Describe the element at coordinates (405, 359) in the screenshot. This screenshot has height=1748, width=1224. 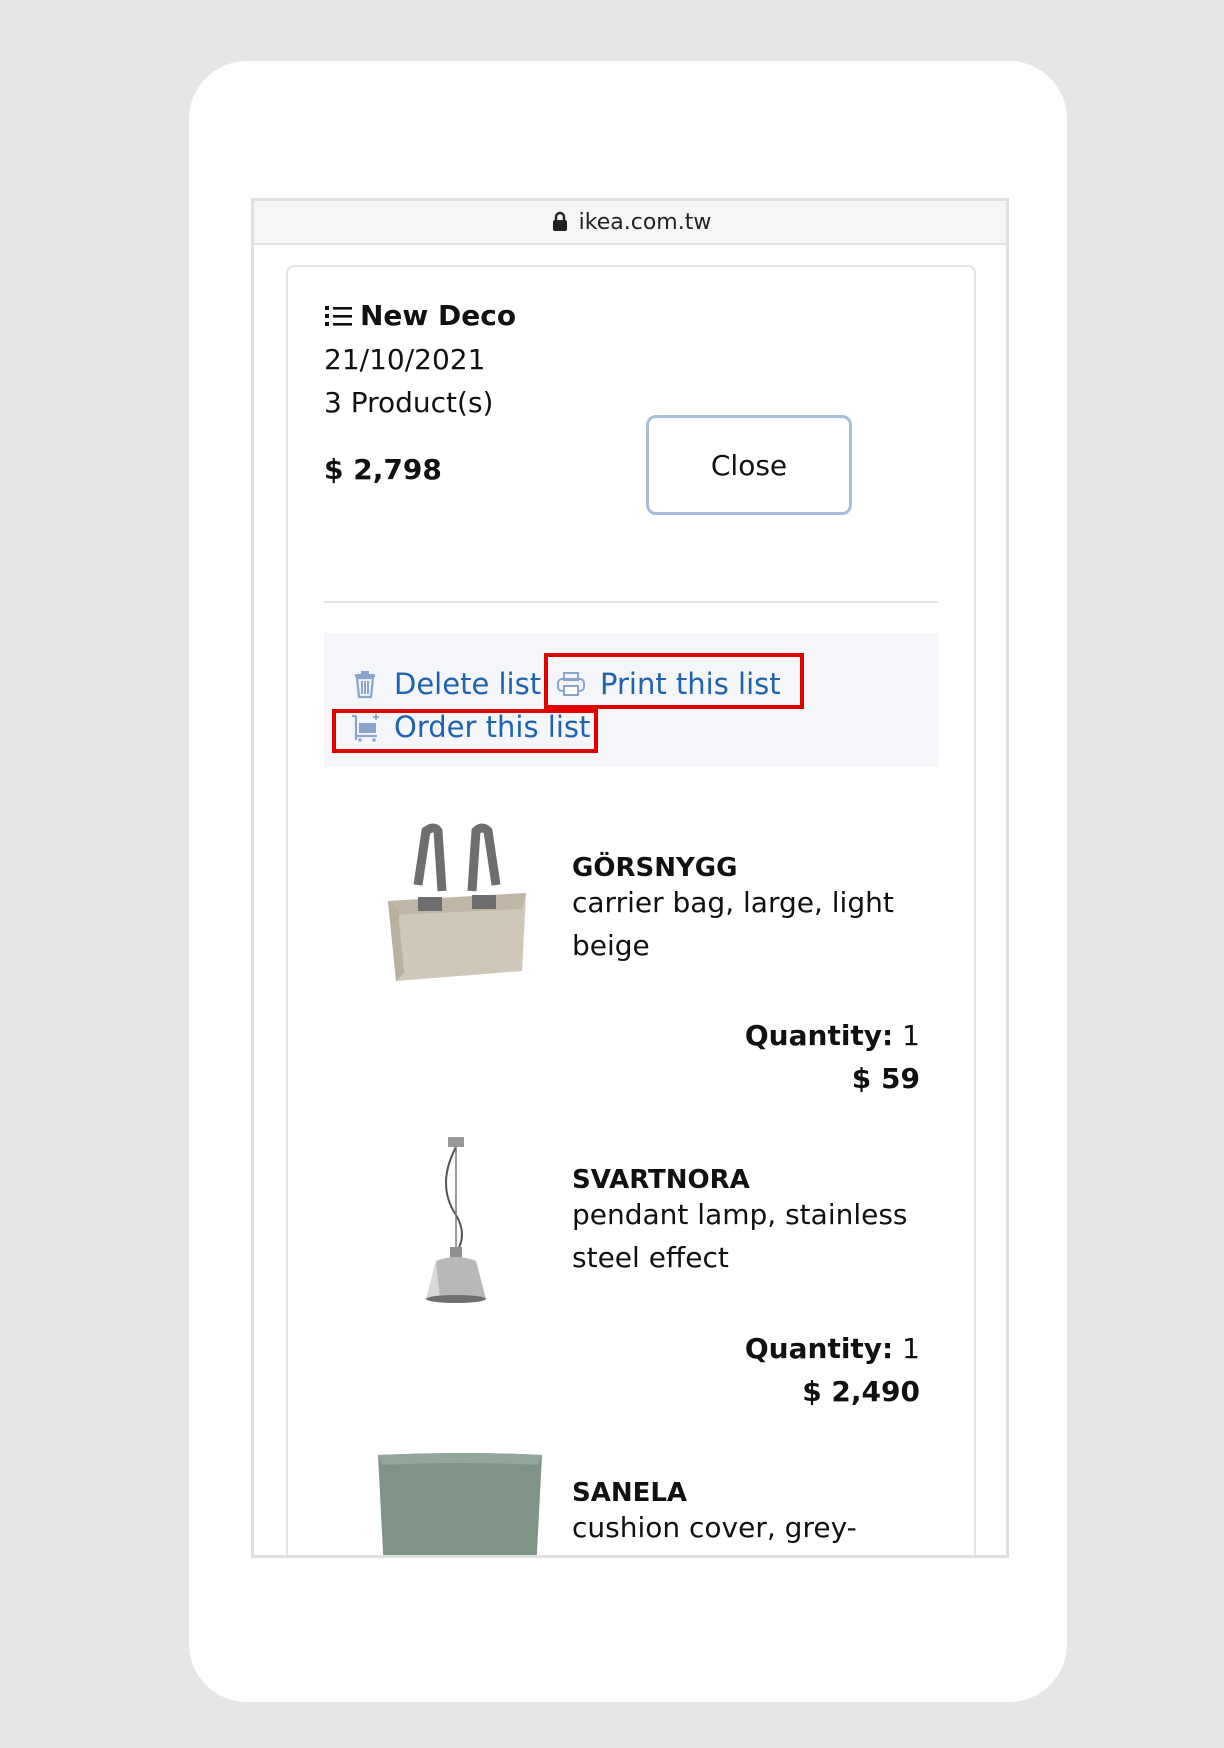
I see `list-date: 21/10/2021` at that location.